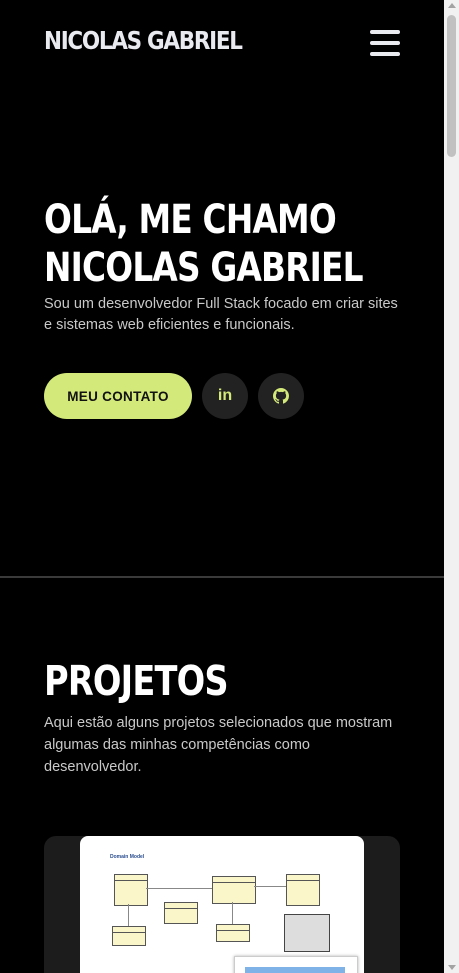  I want to click on linkedin-button: in, so click(225, 396).